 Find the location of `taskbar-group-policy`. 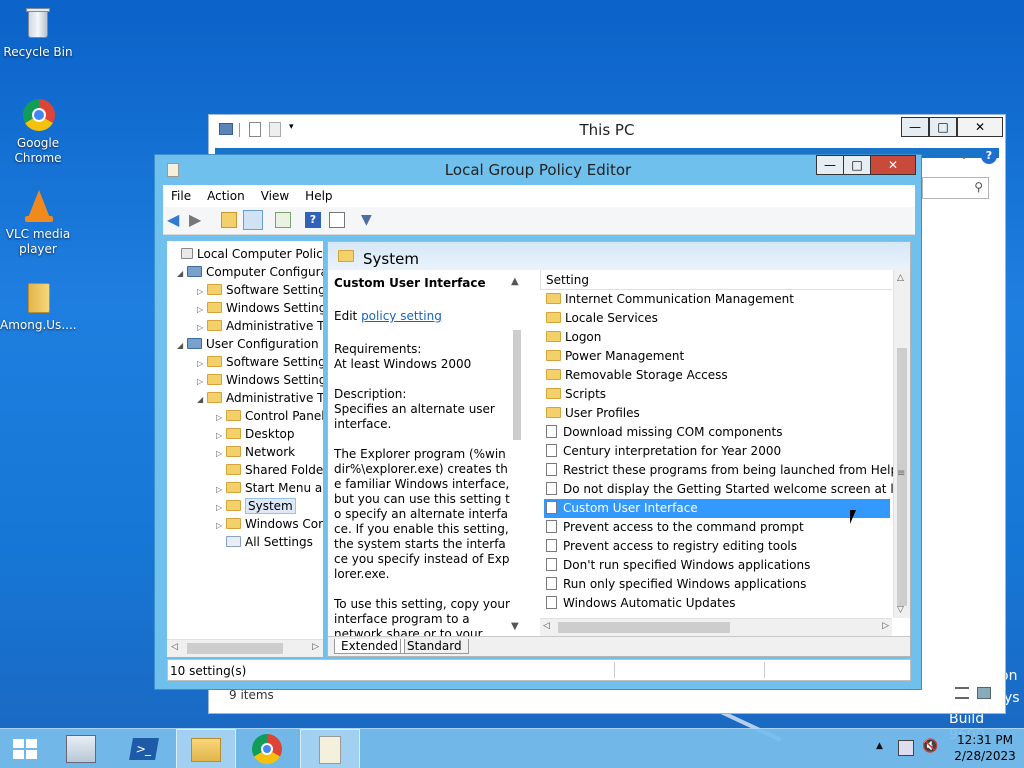

taskbar-group-policy is located at coordinates (330, 748).